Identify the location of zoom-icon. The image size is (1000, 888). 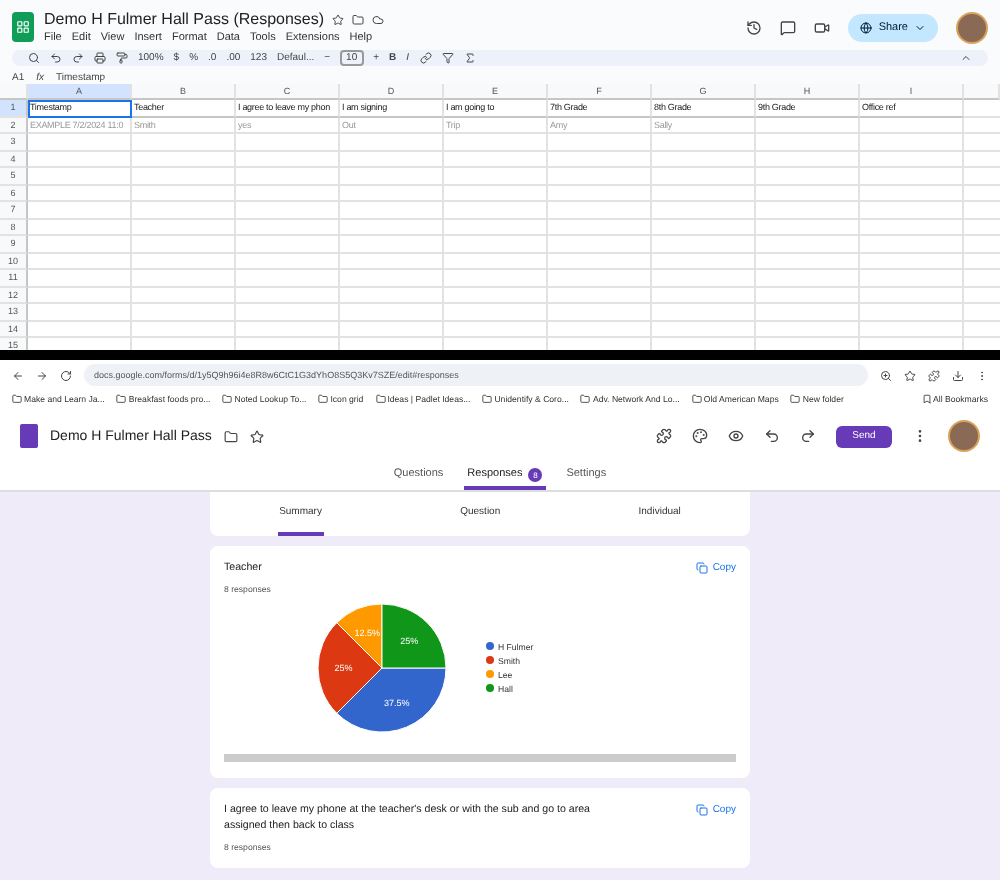
(886, 375).